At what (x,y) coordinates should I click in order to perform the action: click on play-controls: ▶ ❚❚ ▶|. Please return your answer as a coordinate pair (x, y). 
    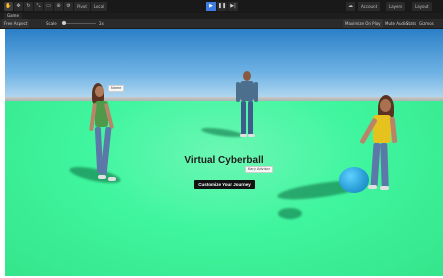
    Looking at the image, I should click on (222, 6).